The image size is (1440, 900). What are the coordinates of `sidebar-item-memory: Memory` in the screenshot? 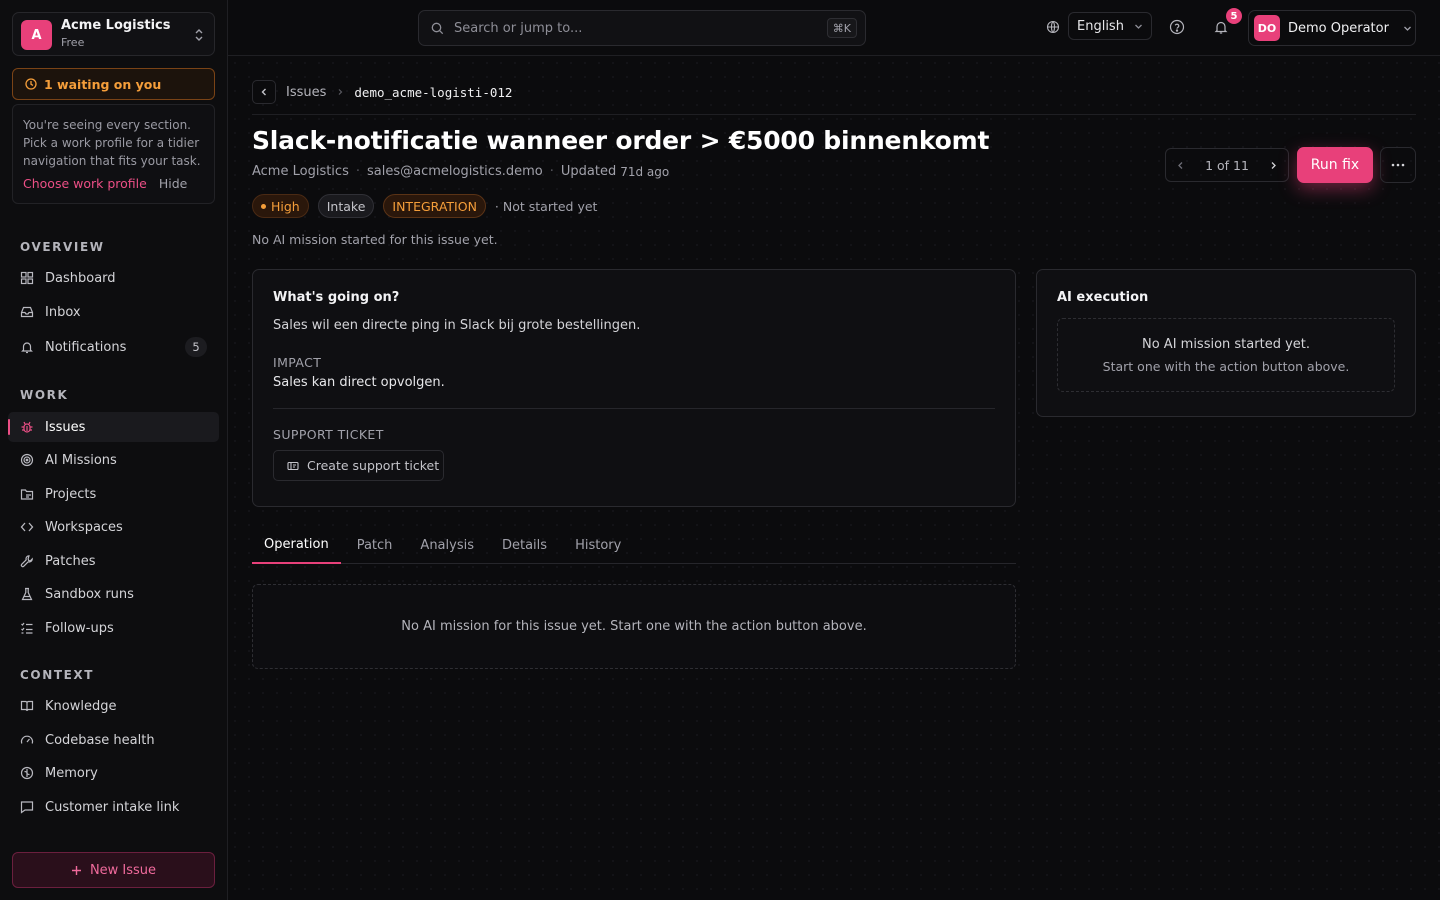 It's located at (113, 773).